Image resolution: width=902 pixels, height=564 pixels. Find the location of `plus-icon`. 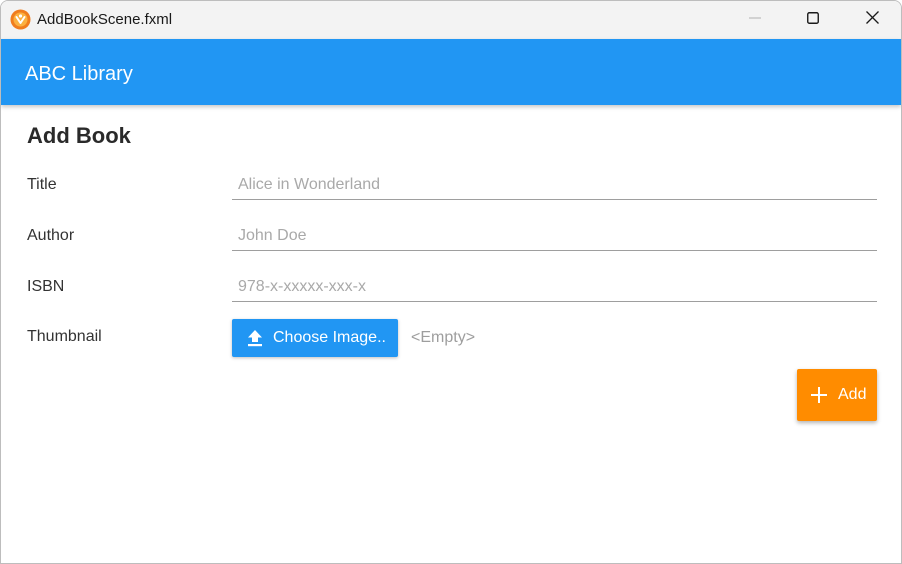

plus-icon is located at coordinates (819, 395).